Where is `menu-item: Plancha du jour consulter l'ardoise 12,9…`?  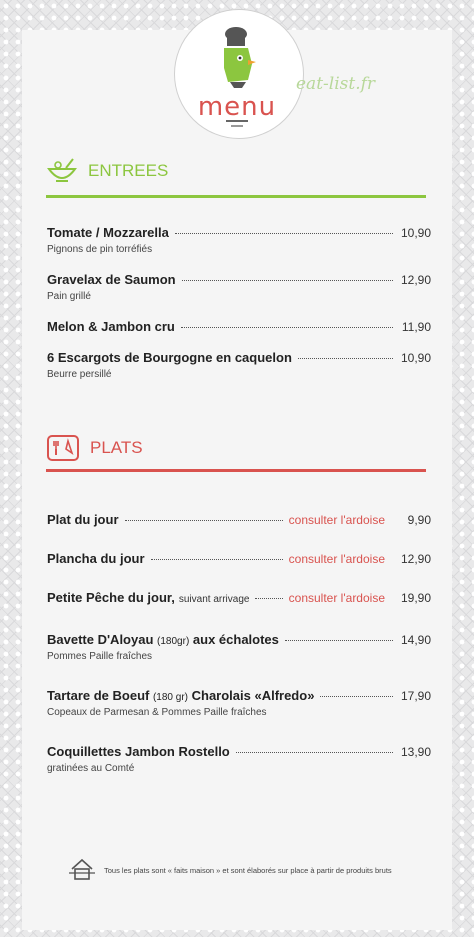 menu-item: Plancha du jour consulter l'ardoise 12,9… is located at coordinates (239, 558).